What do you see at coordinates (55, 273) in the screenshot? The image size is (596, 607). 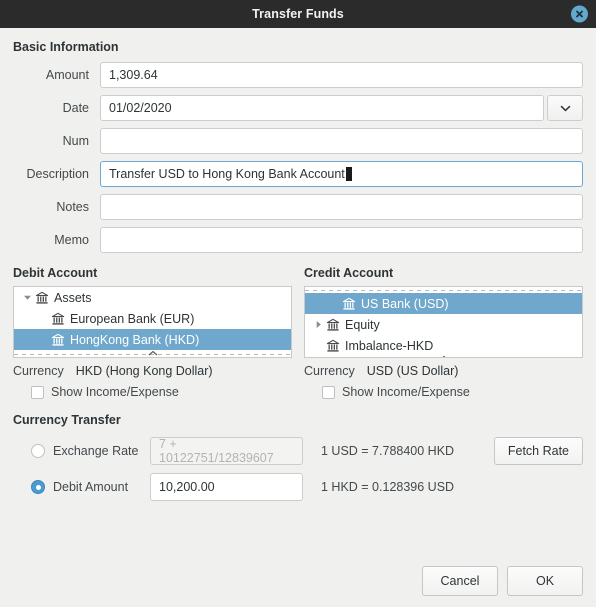 I see `debit-account-heading: Debit Account` at bounding box center [55, 273].